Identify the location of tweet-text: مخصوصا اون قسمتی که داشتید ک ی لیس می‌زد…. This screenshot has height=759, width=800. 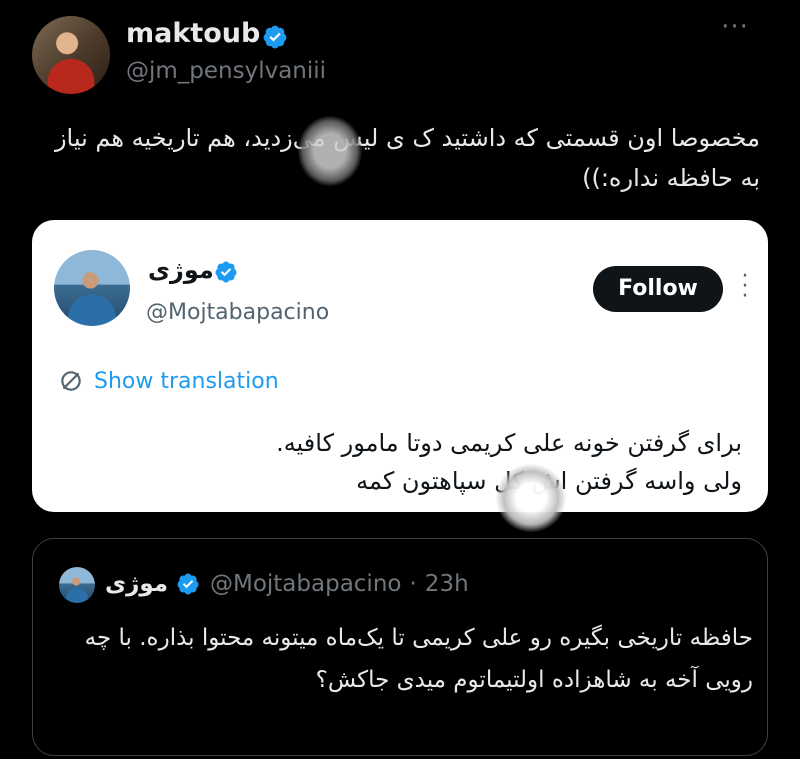
(407, 158).